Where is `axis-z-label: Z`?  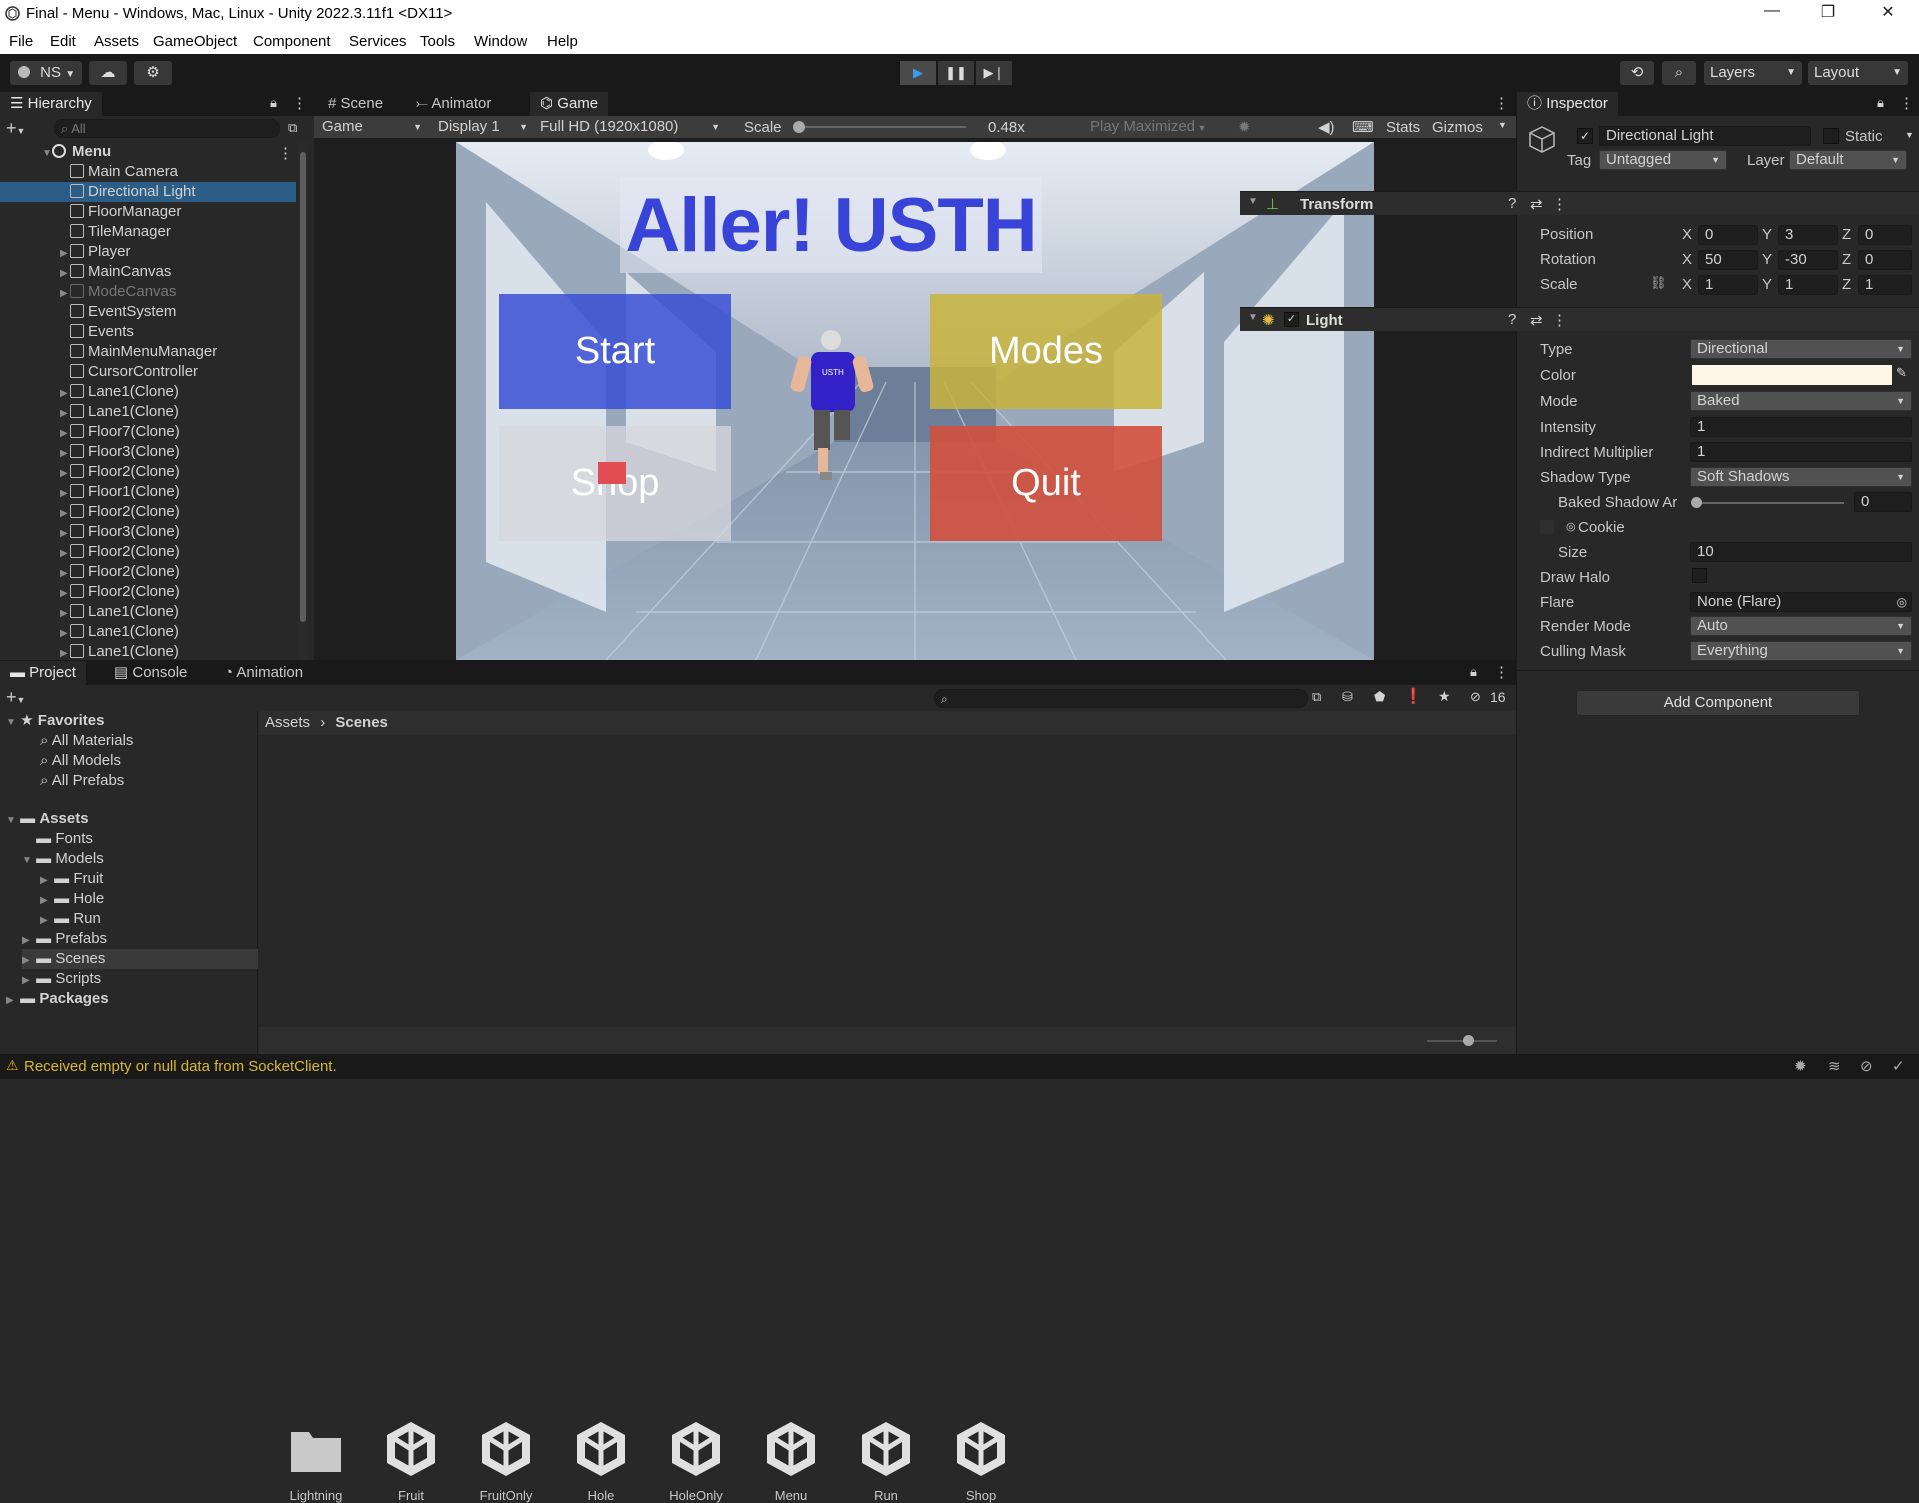 axis-z-label: Z is located at coordinates (1846, 234).